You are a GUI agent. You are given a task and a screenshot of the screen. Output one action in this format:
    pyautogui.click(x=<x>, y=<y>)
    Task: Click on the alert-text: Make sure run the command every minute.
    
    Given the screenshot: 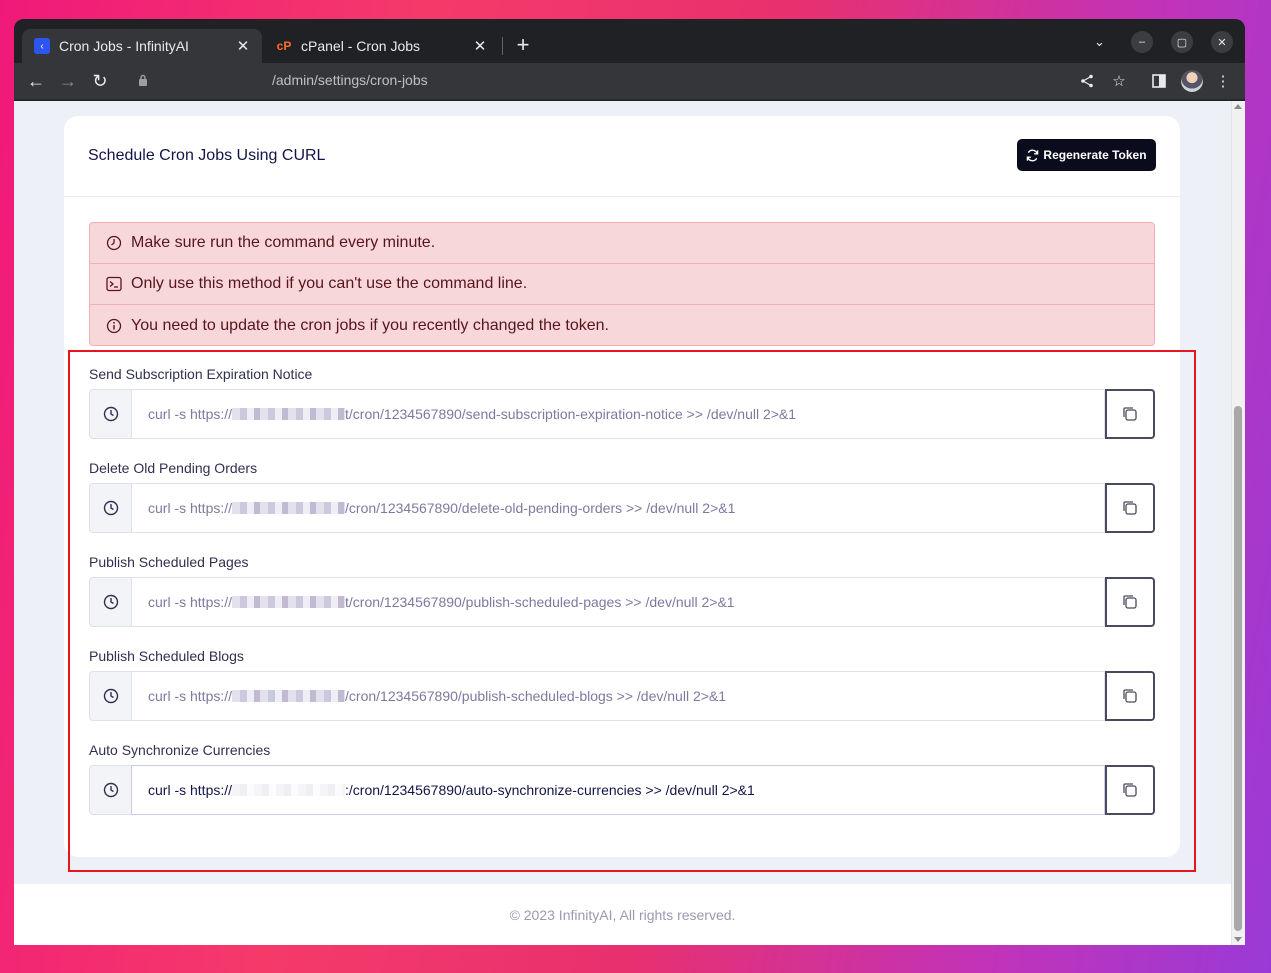 What is the action you would take?
    pyautogui.click(x=283, y=242)
    